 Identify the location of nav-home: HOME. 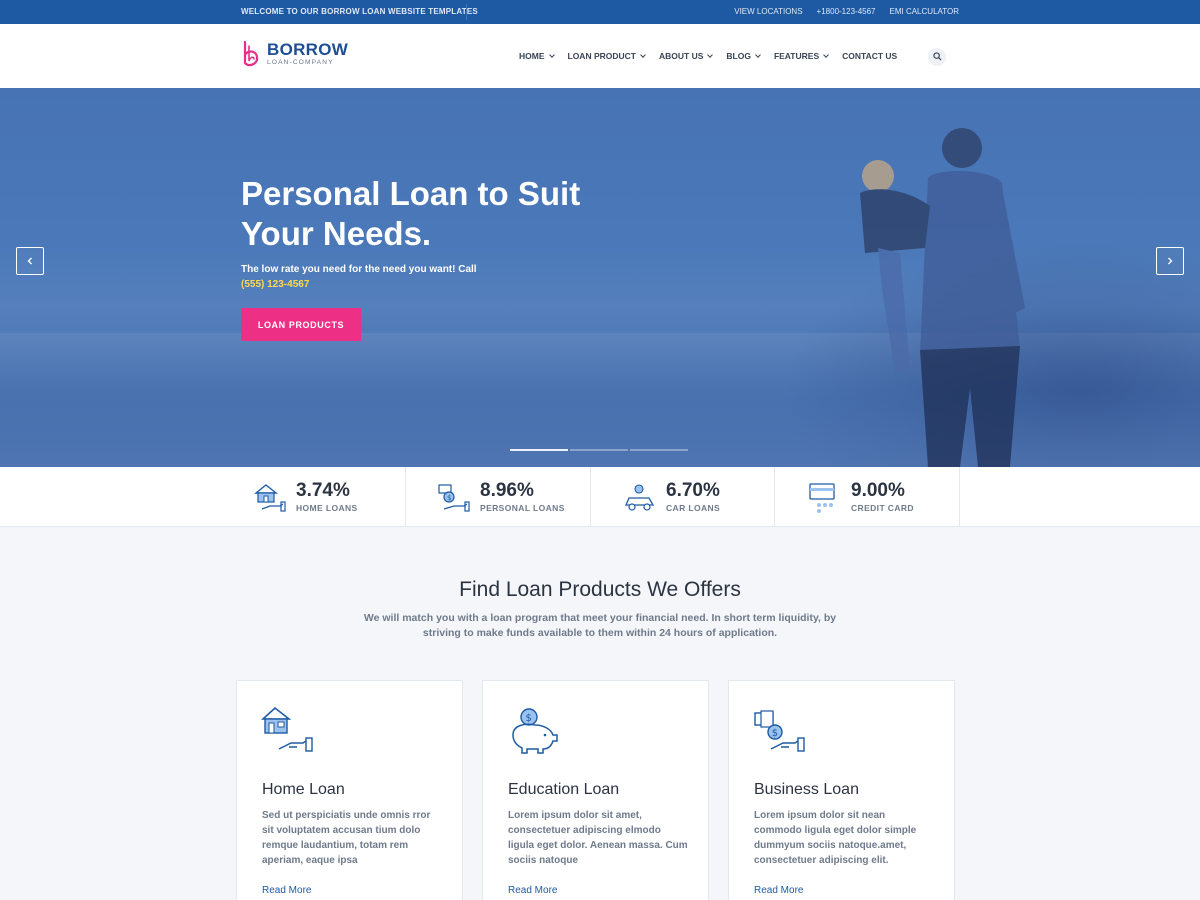
(537, 56).